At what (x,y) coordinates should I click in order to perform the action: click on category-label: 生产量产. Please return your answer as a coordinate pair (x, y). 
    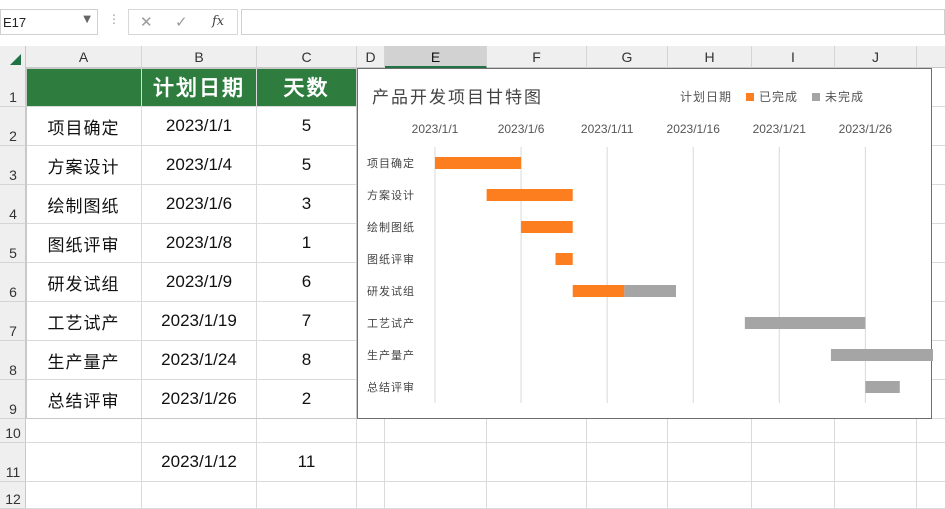
    Looking at the image, I should click on (391, 355).